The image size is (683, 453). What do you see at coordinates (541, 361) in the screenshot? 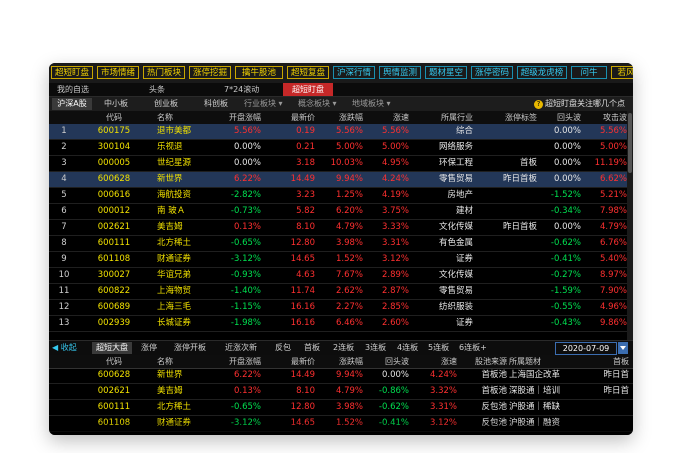
I see `bottom-col-header-9: 所属题材` at bounding box center [541, 361].